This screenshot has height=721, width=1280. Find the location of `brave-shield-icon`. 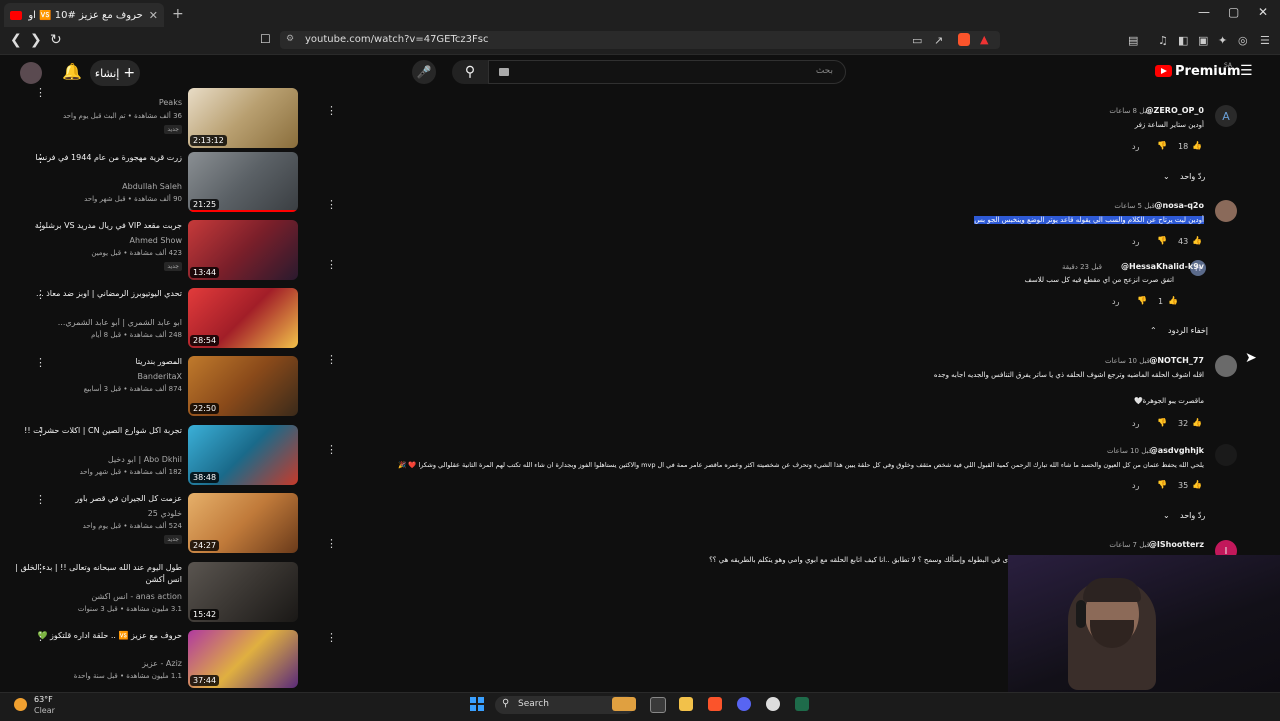

brave-shield-icon is located at coordinates (964, 39).